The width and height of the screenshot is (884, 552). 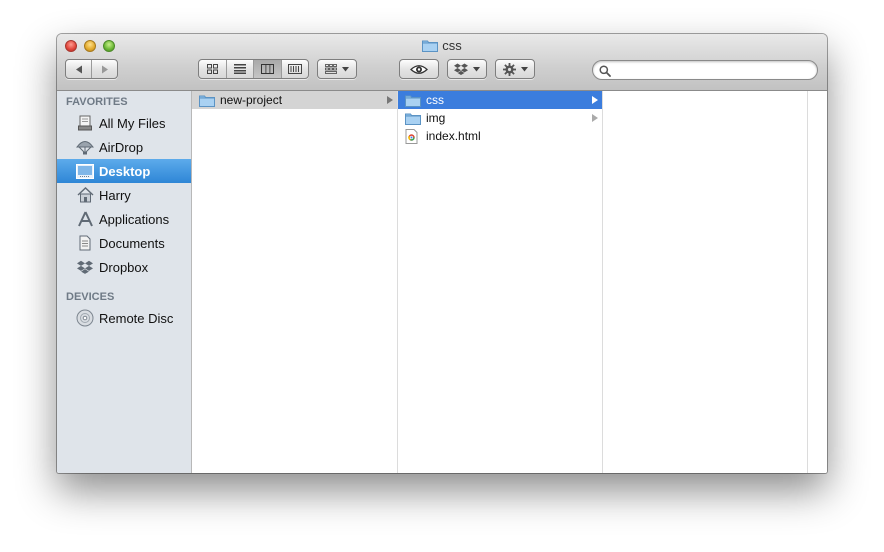 What do you see at coordinates (509, 69) in the screenshot?
I see `gear-icon` at bounding box center [509, 69].